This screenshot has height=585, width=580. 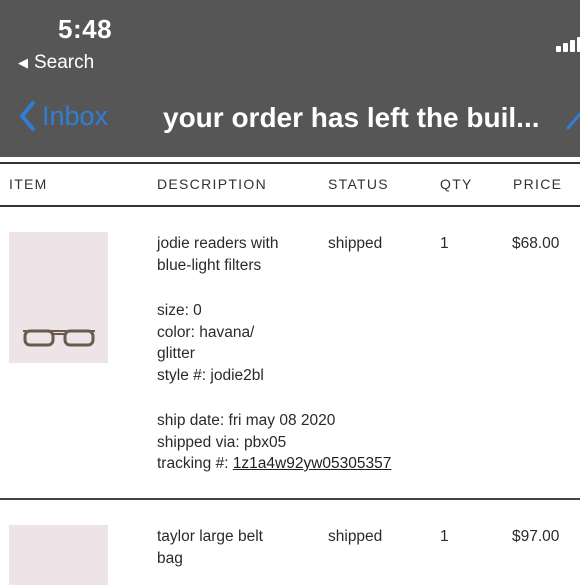 I want to click on item-name-line: taylor large belt, so click(x=210, y=536).